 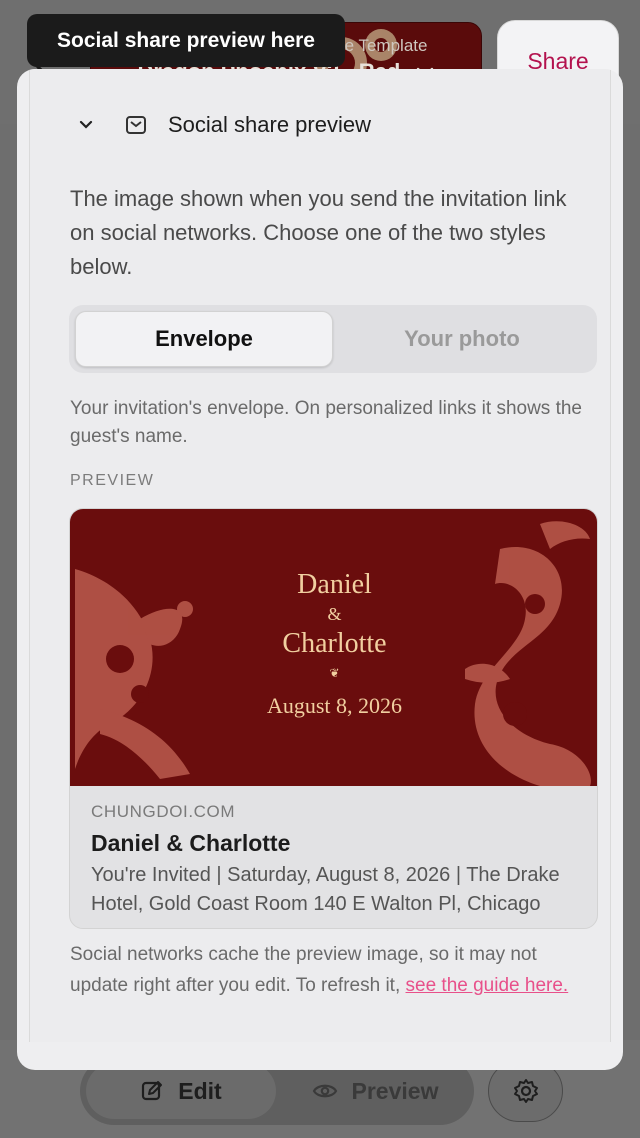 What do you see at coordinates (487, 985) in the screenshot?
I see `guide-link: see the guide here.` at bounding box center [487, 985].